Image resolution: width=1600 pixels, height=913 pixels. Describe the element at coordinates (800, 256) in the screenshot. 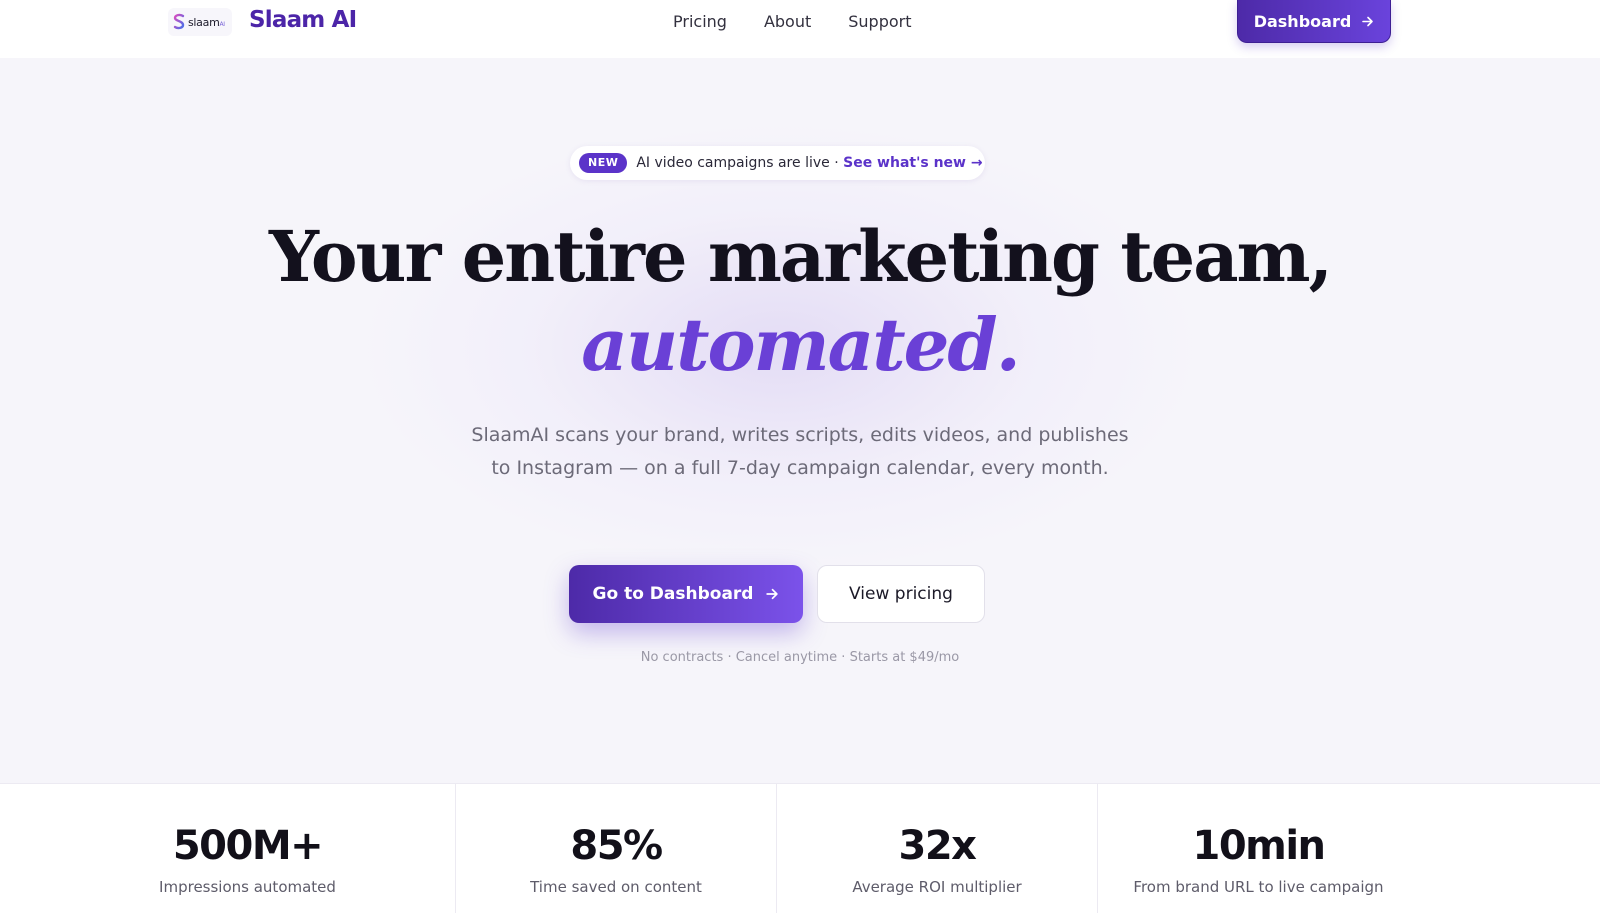

I see `hero-headline: Your entire marketing team,` at that location.